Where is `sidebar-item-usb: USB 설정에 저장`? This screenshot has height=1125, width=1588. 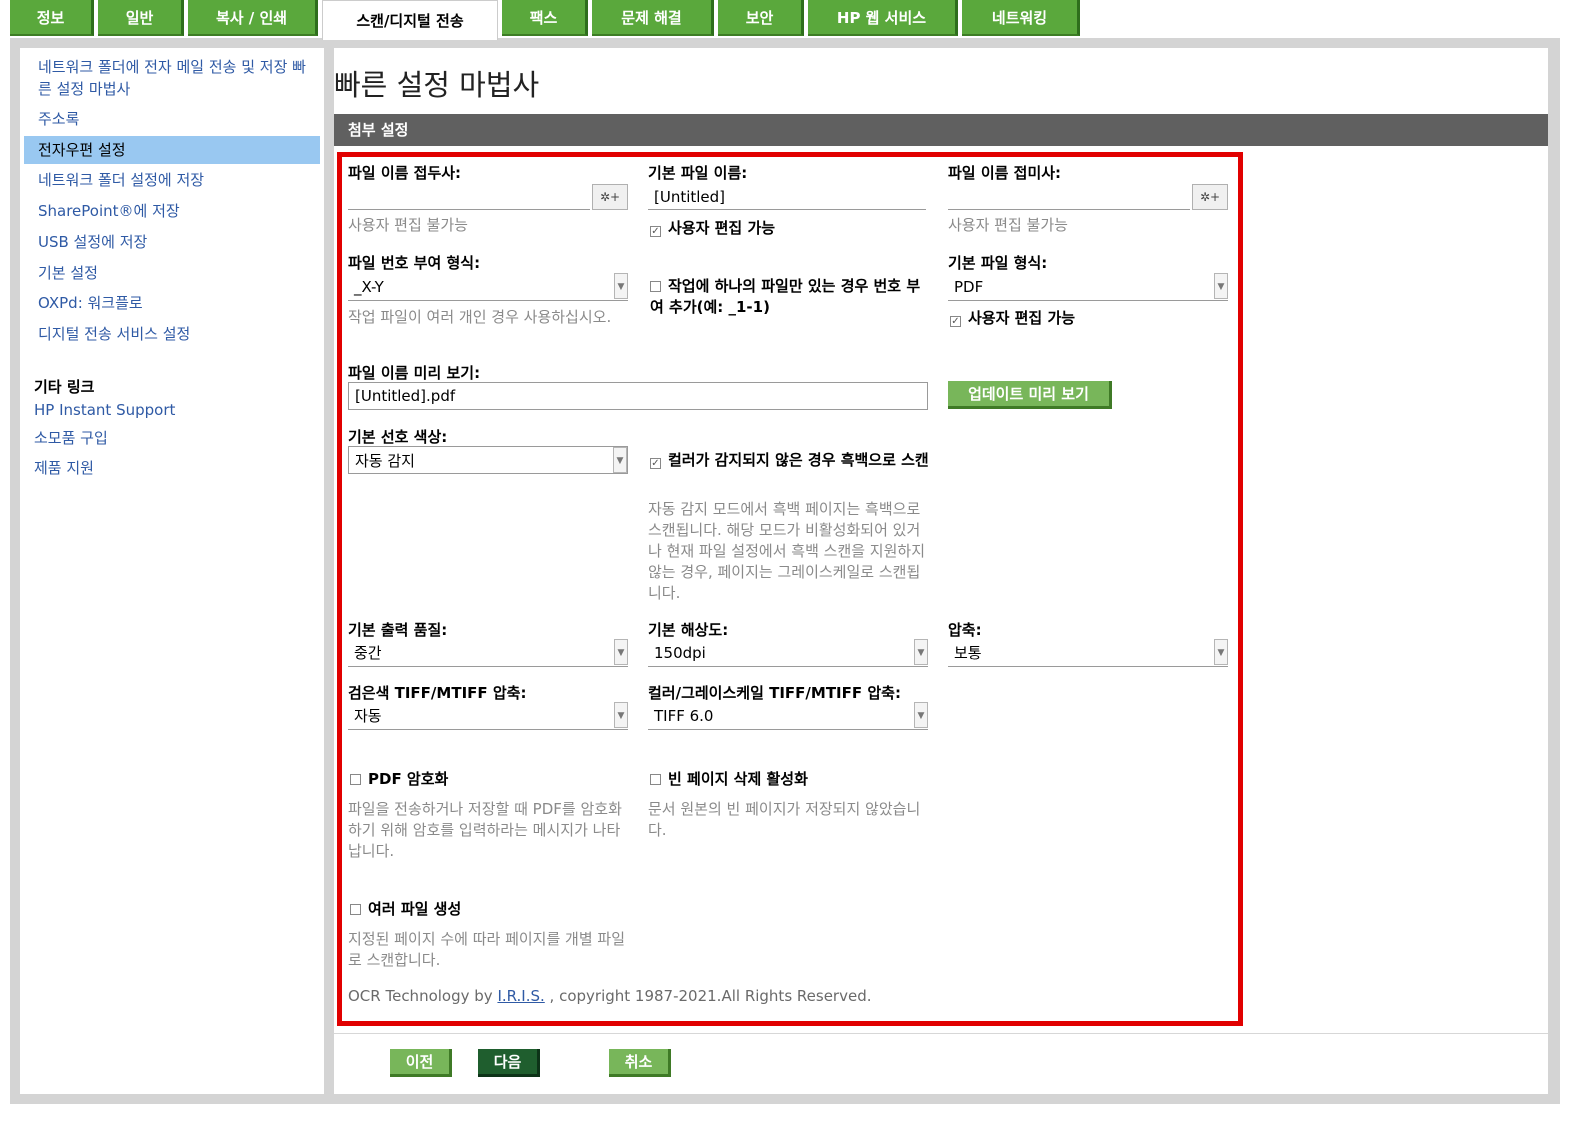 sidebar-item-usb: USB 설정에 저장 is located at coordinates (173, 242).